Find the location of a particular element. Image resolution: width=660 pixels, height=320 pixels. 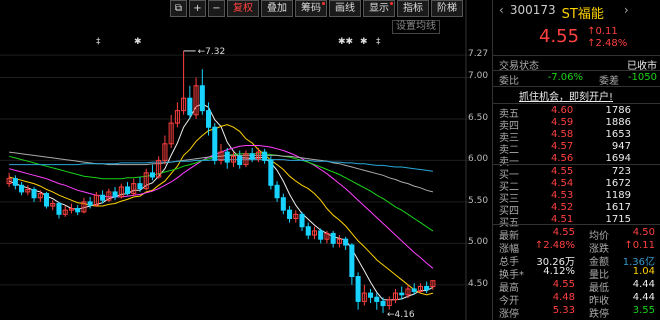

stat-l2: 跌停 is located at coordinates (599, 314).